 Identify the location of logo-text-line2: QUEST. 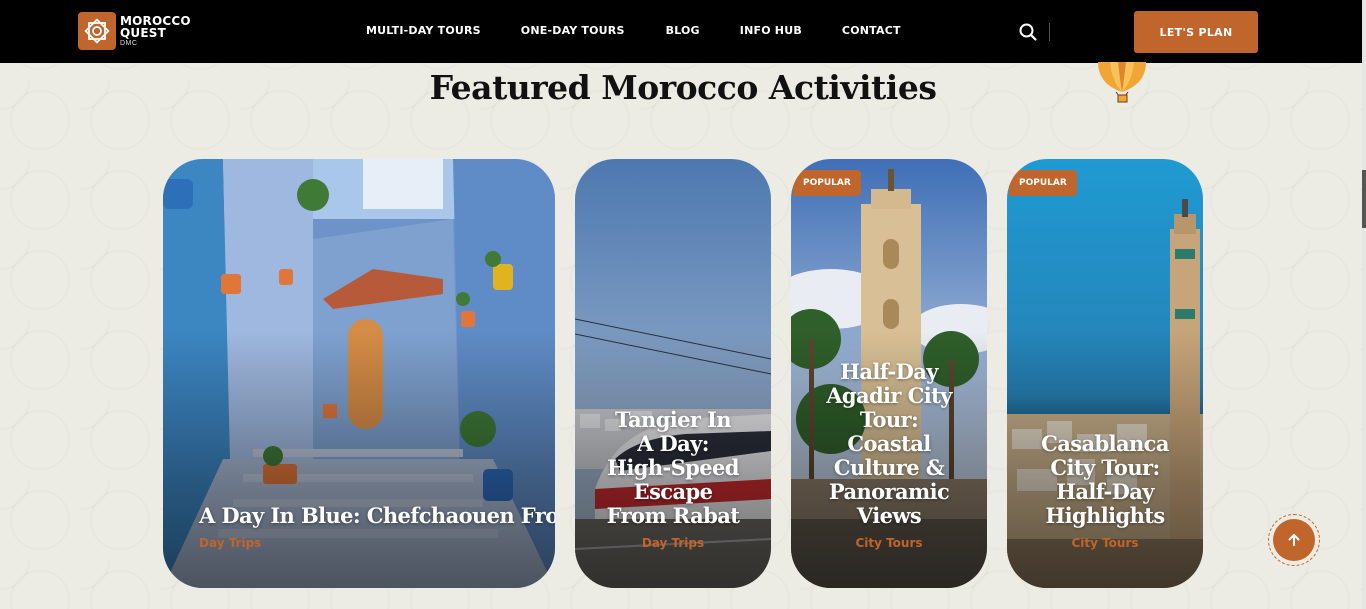
(143, 33).